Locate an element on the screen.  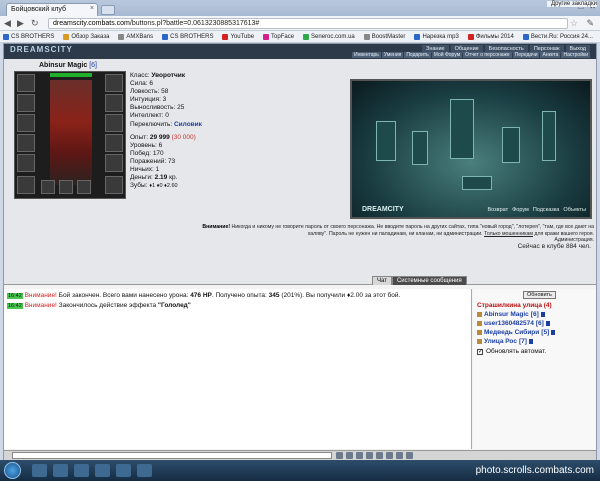
slot-pants is located at coordinates (114, 163).